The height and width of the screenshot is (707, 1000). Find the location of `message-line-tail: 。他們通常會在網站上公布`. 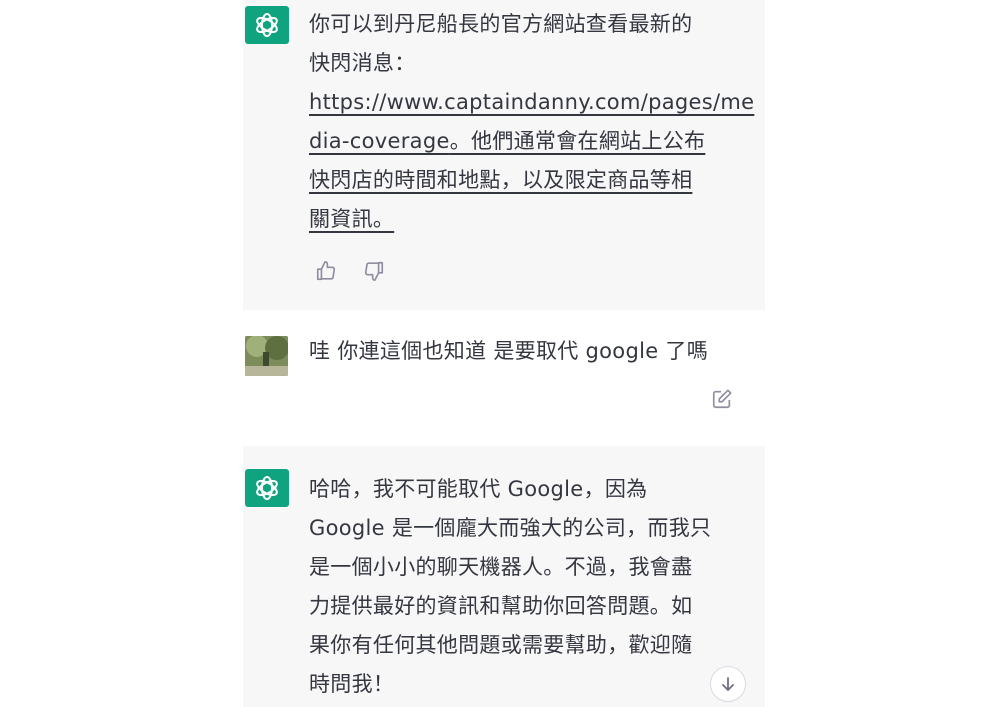

message-line-tail: 。他們通常會在網站上公布 is located at coordinates (577, 141).